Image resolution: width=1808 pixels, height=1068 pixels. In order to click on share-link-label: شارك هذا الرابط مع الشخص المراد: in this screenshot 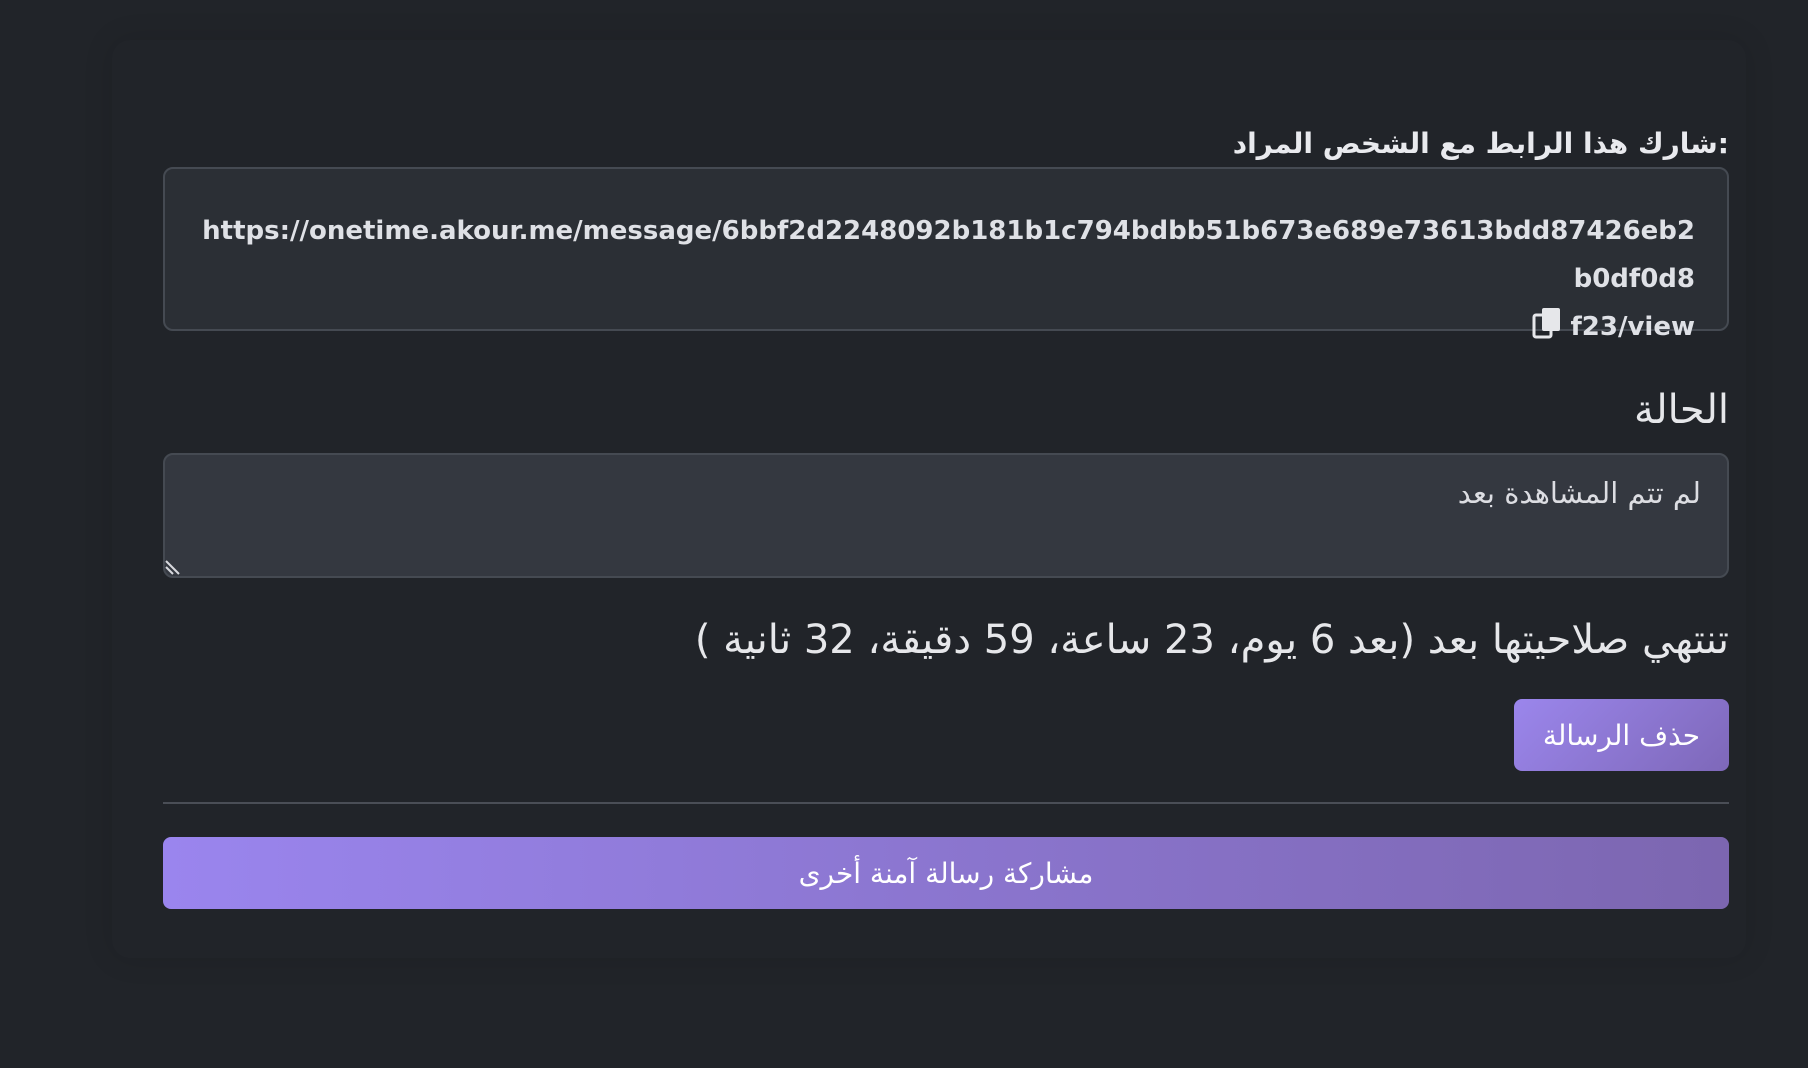, I will do `click(1480, 143)`.